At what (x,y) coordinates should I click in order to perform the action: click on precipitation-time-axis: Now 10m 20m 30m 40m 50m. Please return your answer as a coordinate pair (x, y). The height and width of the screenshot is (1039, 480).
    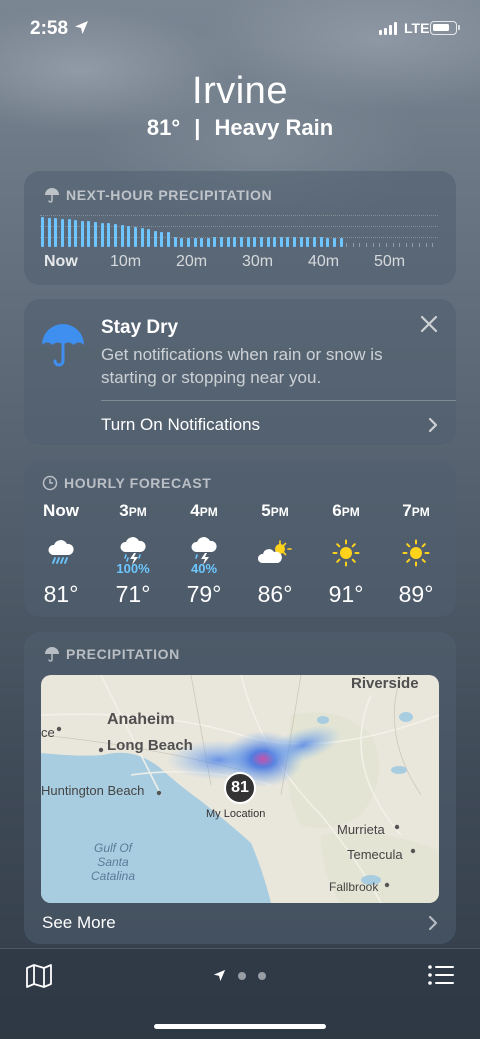
    Looking at the image, I should click on (240, 263).